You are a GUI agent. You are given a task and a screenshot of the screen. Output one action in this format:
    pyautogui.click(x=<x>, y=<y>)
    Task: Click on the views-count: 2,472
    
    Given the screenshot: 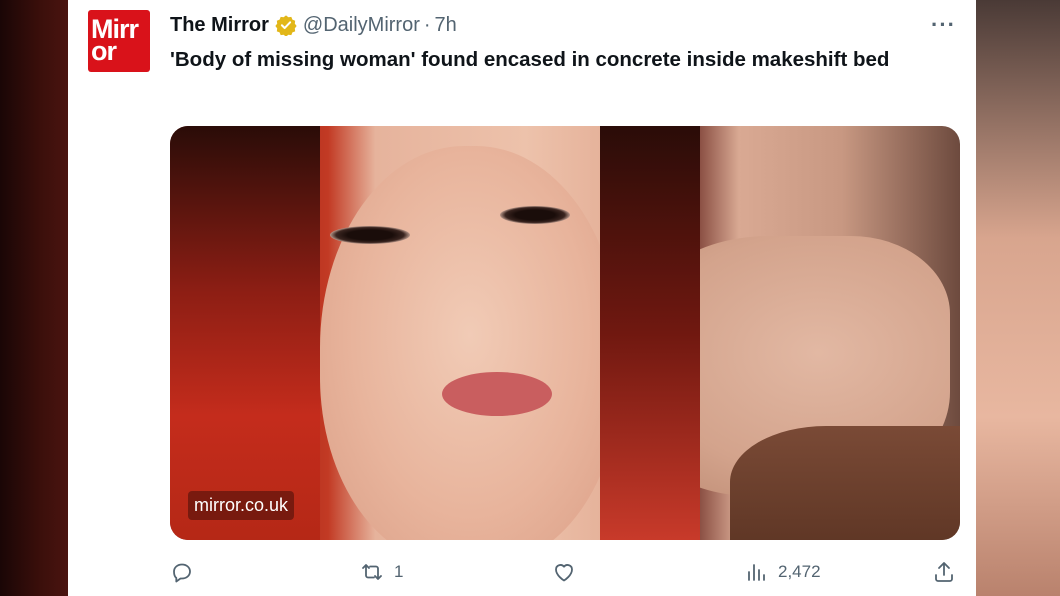 What is the action you would take?
    pyautogui.click(x=799, y=571)
    